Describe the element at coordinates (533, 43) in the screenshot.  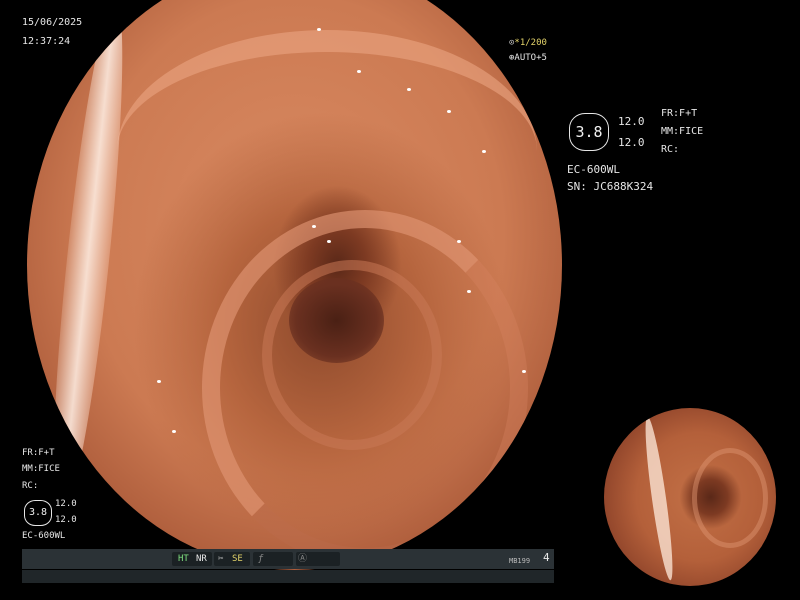
I see `shutter-value: 1/200` at that location.